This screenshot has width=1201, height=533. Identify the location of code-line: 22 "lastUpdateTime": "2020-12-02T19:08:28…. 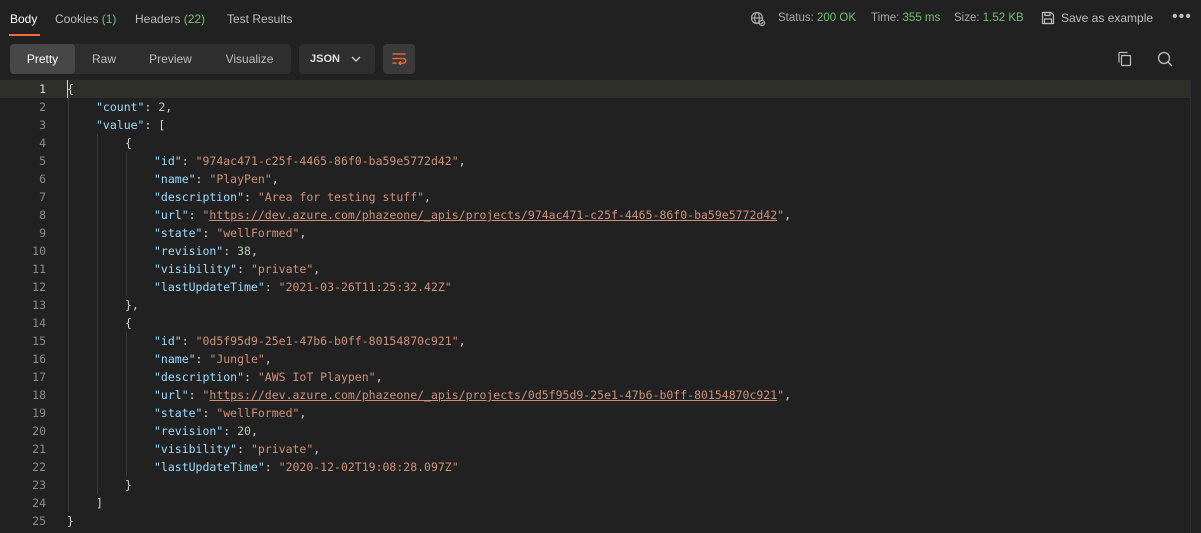
(595, 467).